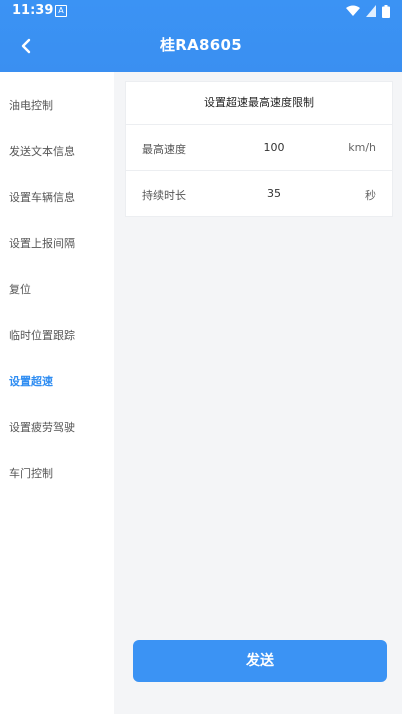 The height and width of the screenshot is (714, 402). Describe the element at coordinates (57, 152) in the screenshot. I see `sidebar-item-send-text: 发送文本信息` at that location.